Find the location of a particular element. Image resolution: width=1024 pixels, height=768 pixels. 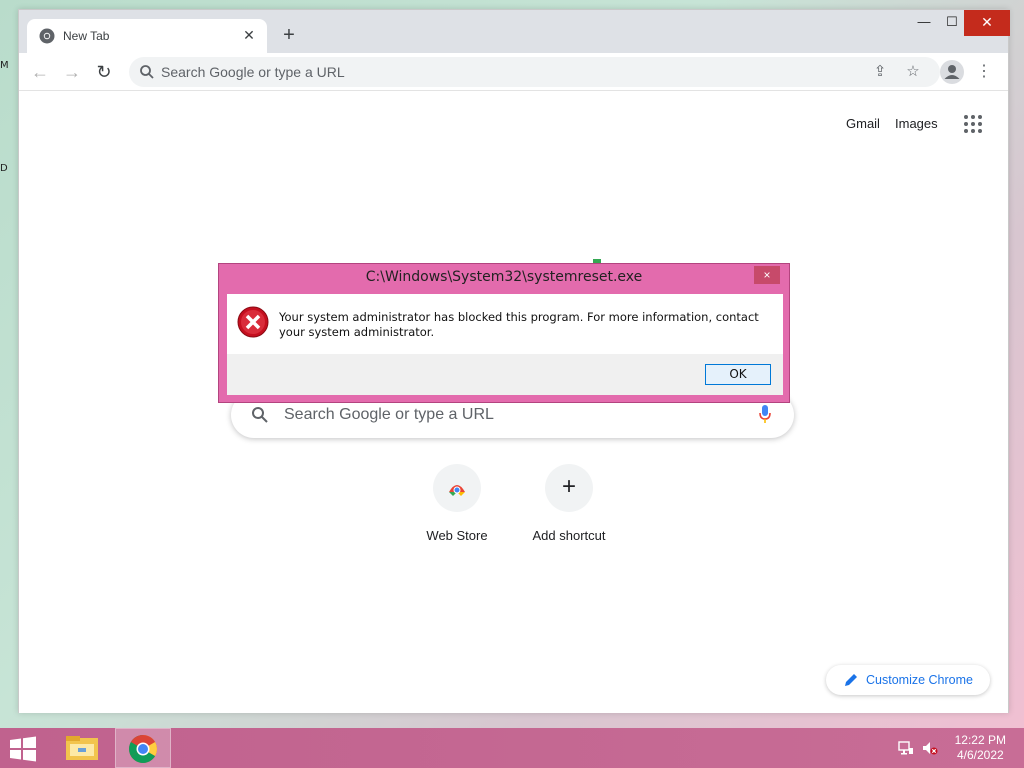

customize-chrome-label: Customize Chrome is located at coordinates (919, 680).